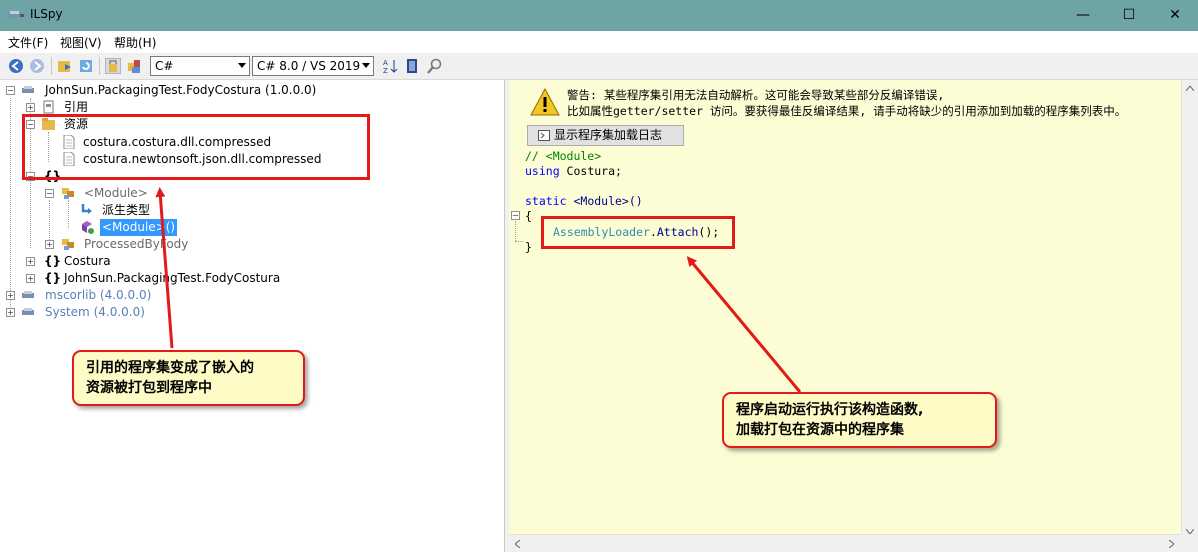  I want to click on vertical-scrollbar, so click(1189, 311).